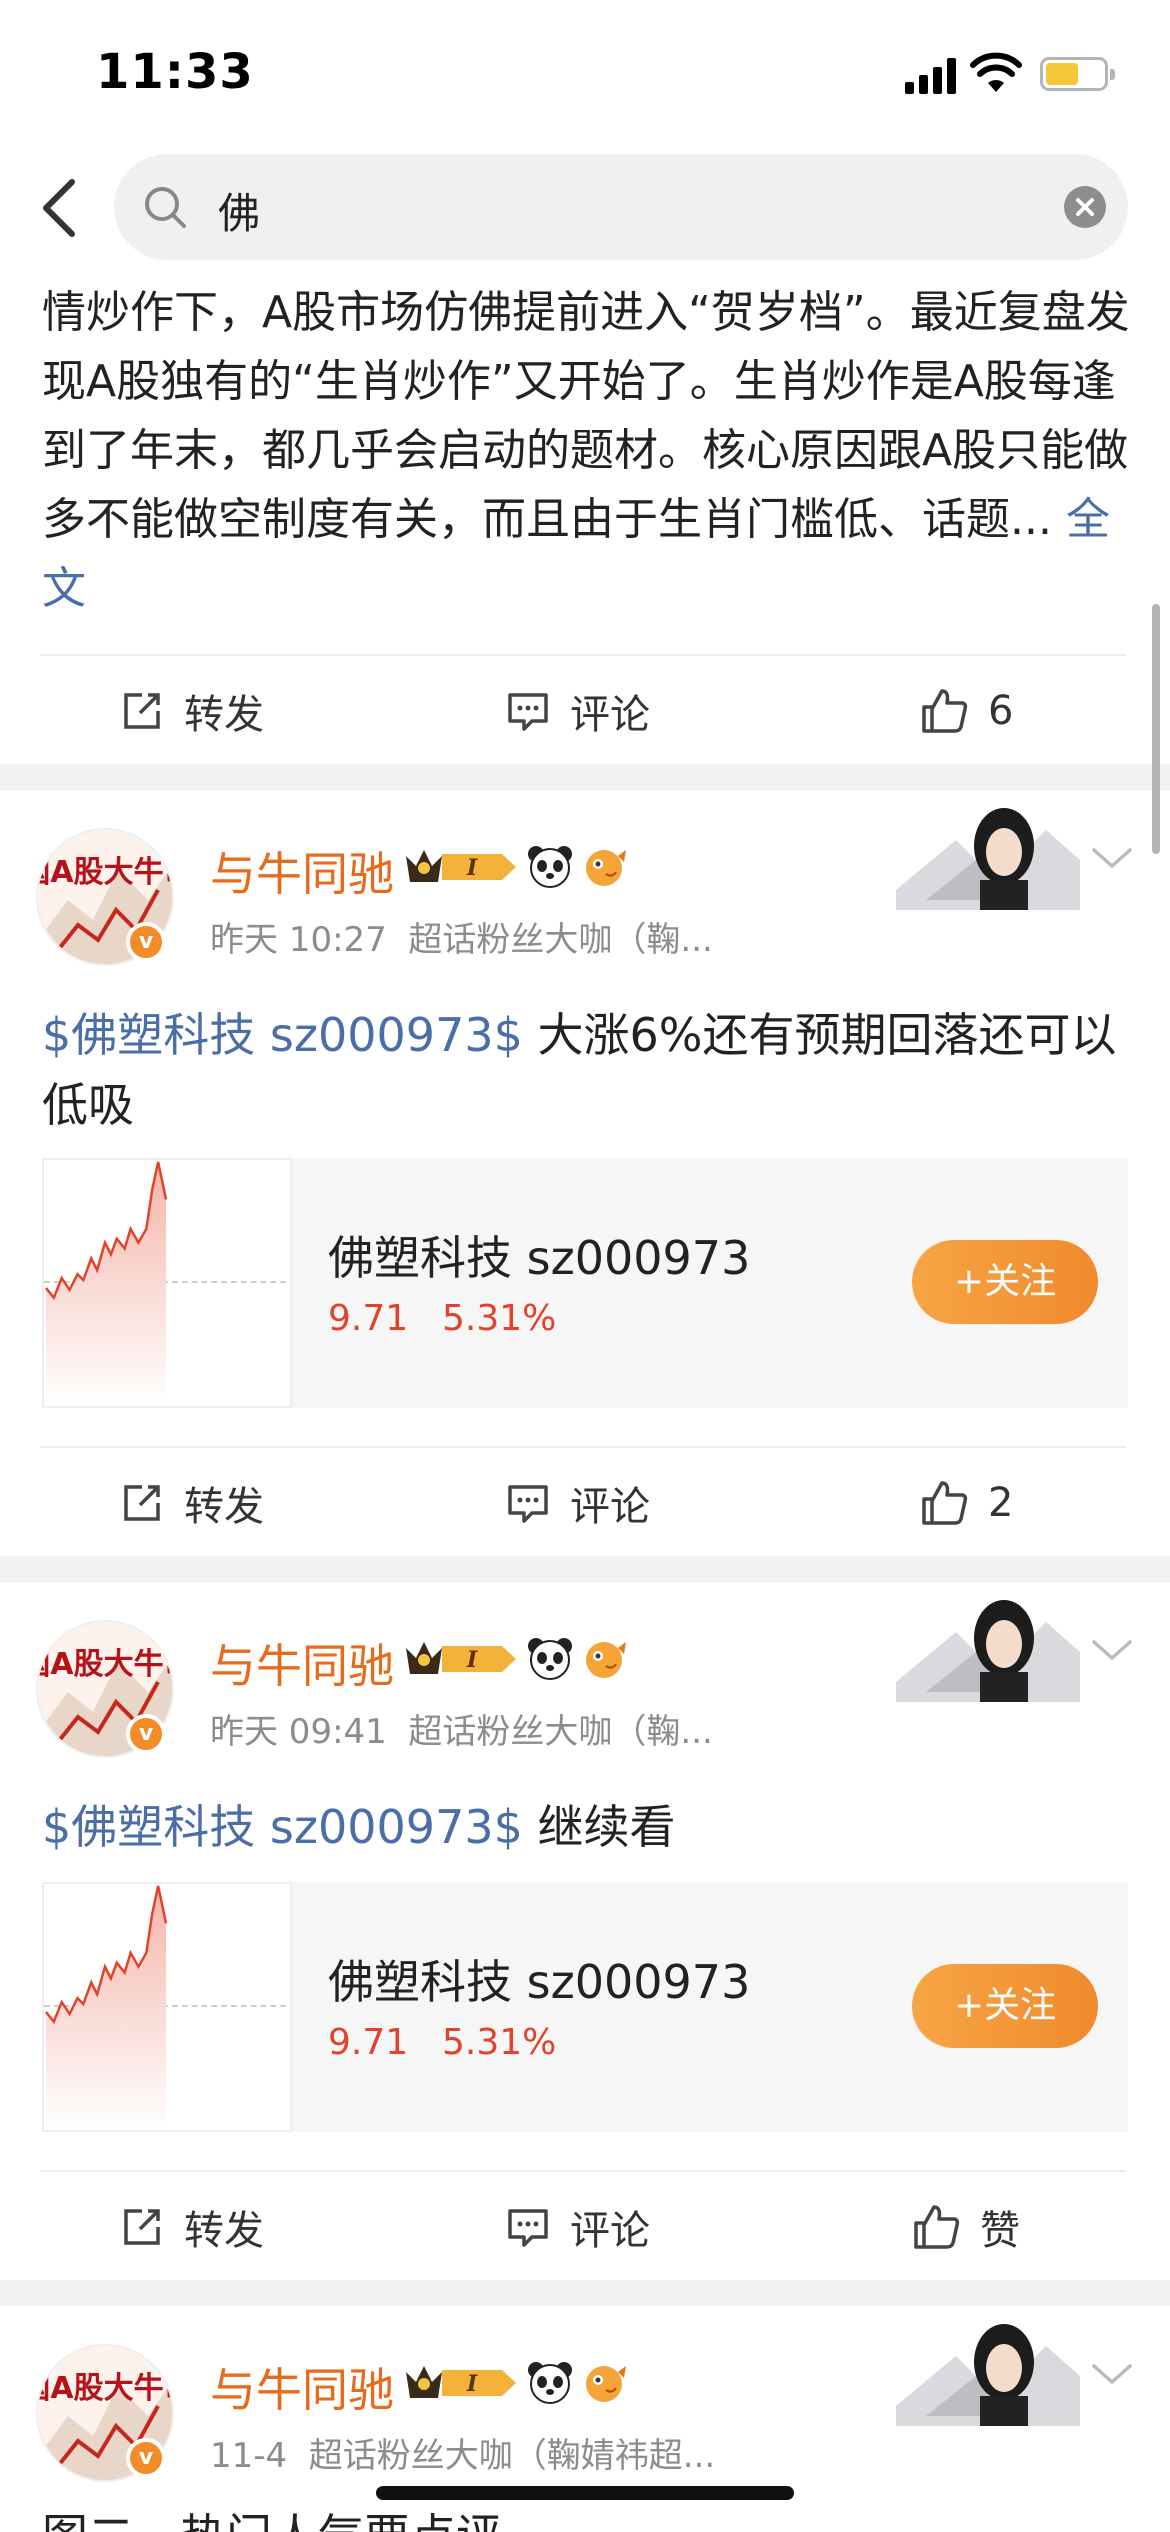  I want to click on post-text: $佛塑科技 sz000973$ 大涨6%还有预期回落还可以低吸, so click(579, 1070).